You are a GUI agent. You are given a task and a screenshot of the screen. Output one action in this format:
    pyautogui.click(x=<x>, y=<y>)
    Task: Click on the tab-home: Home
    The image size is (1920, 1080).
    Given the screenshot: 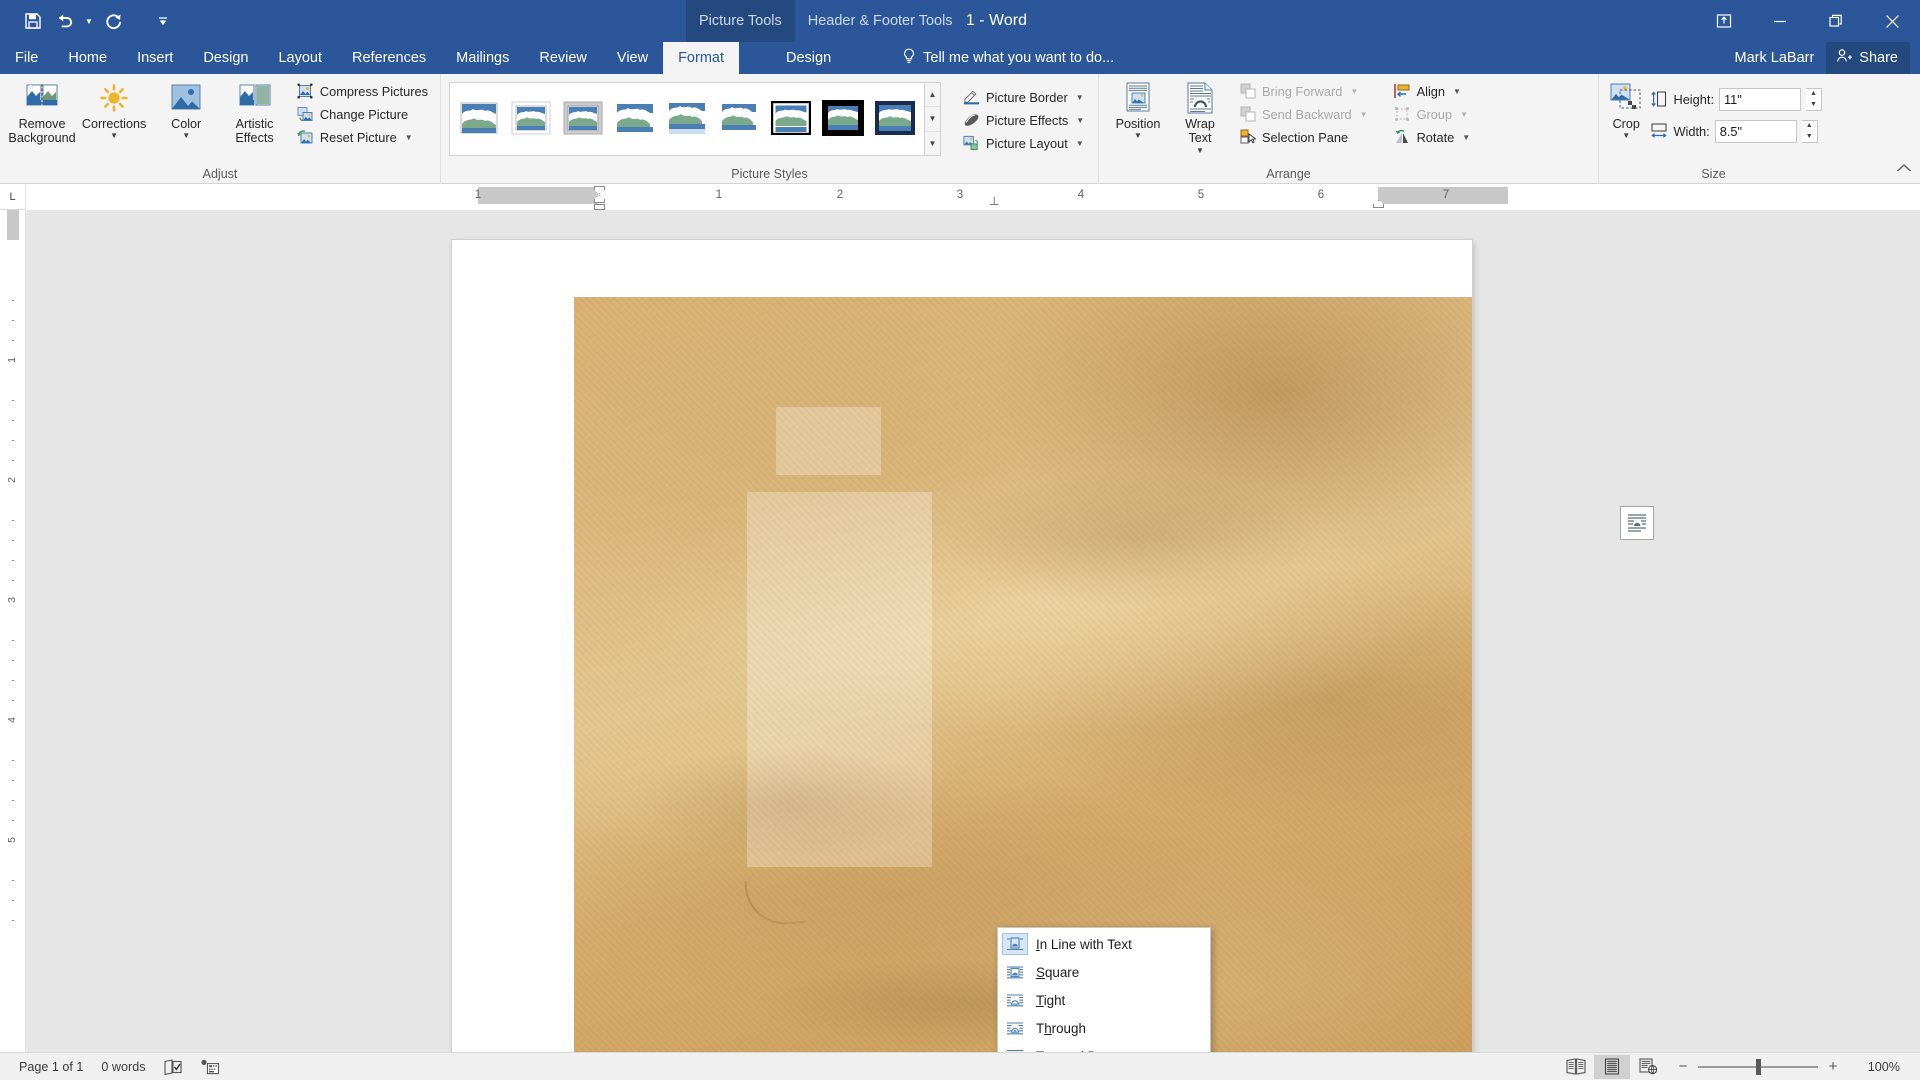 What is the action you would take?
    pyautogui.click(x=87, y=58)
    